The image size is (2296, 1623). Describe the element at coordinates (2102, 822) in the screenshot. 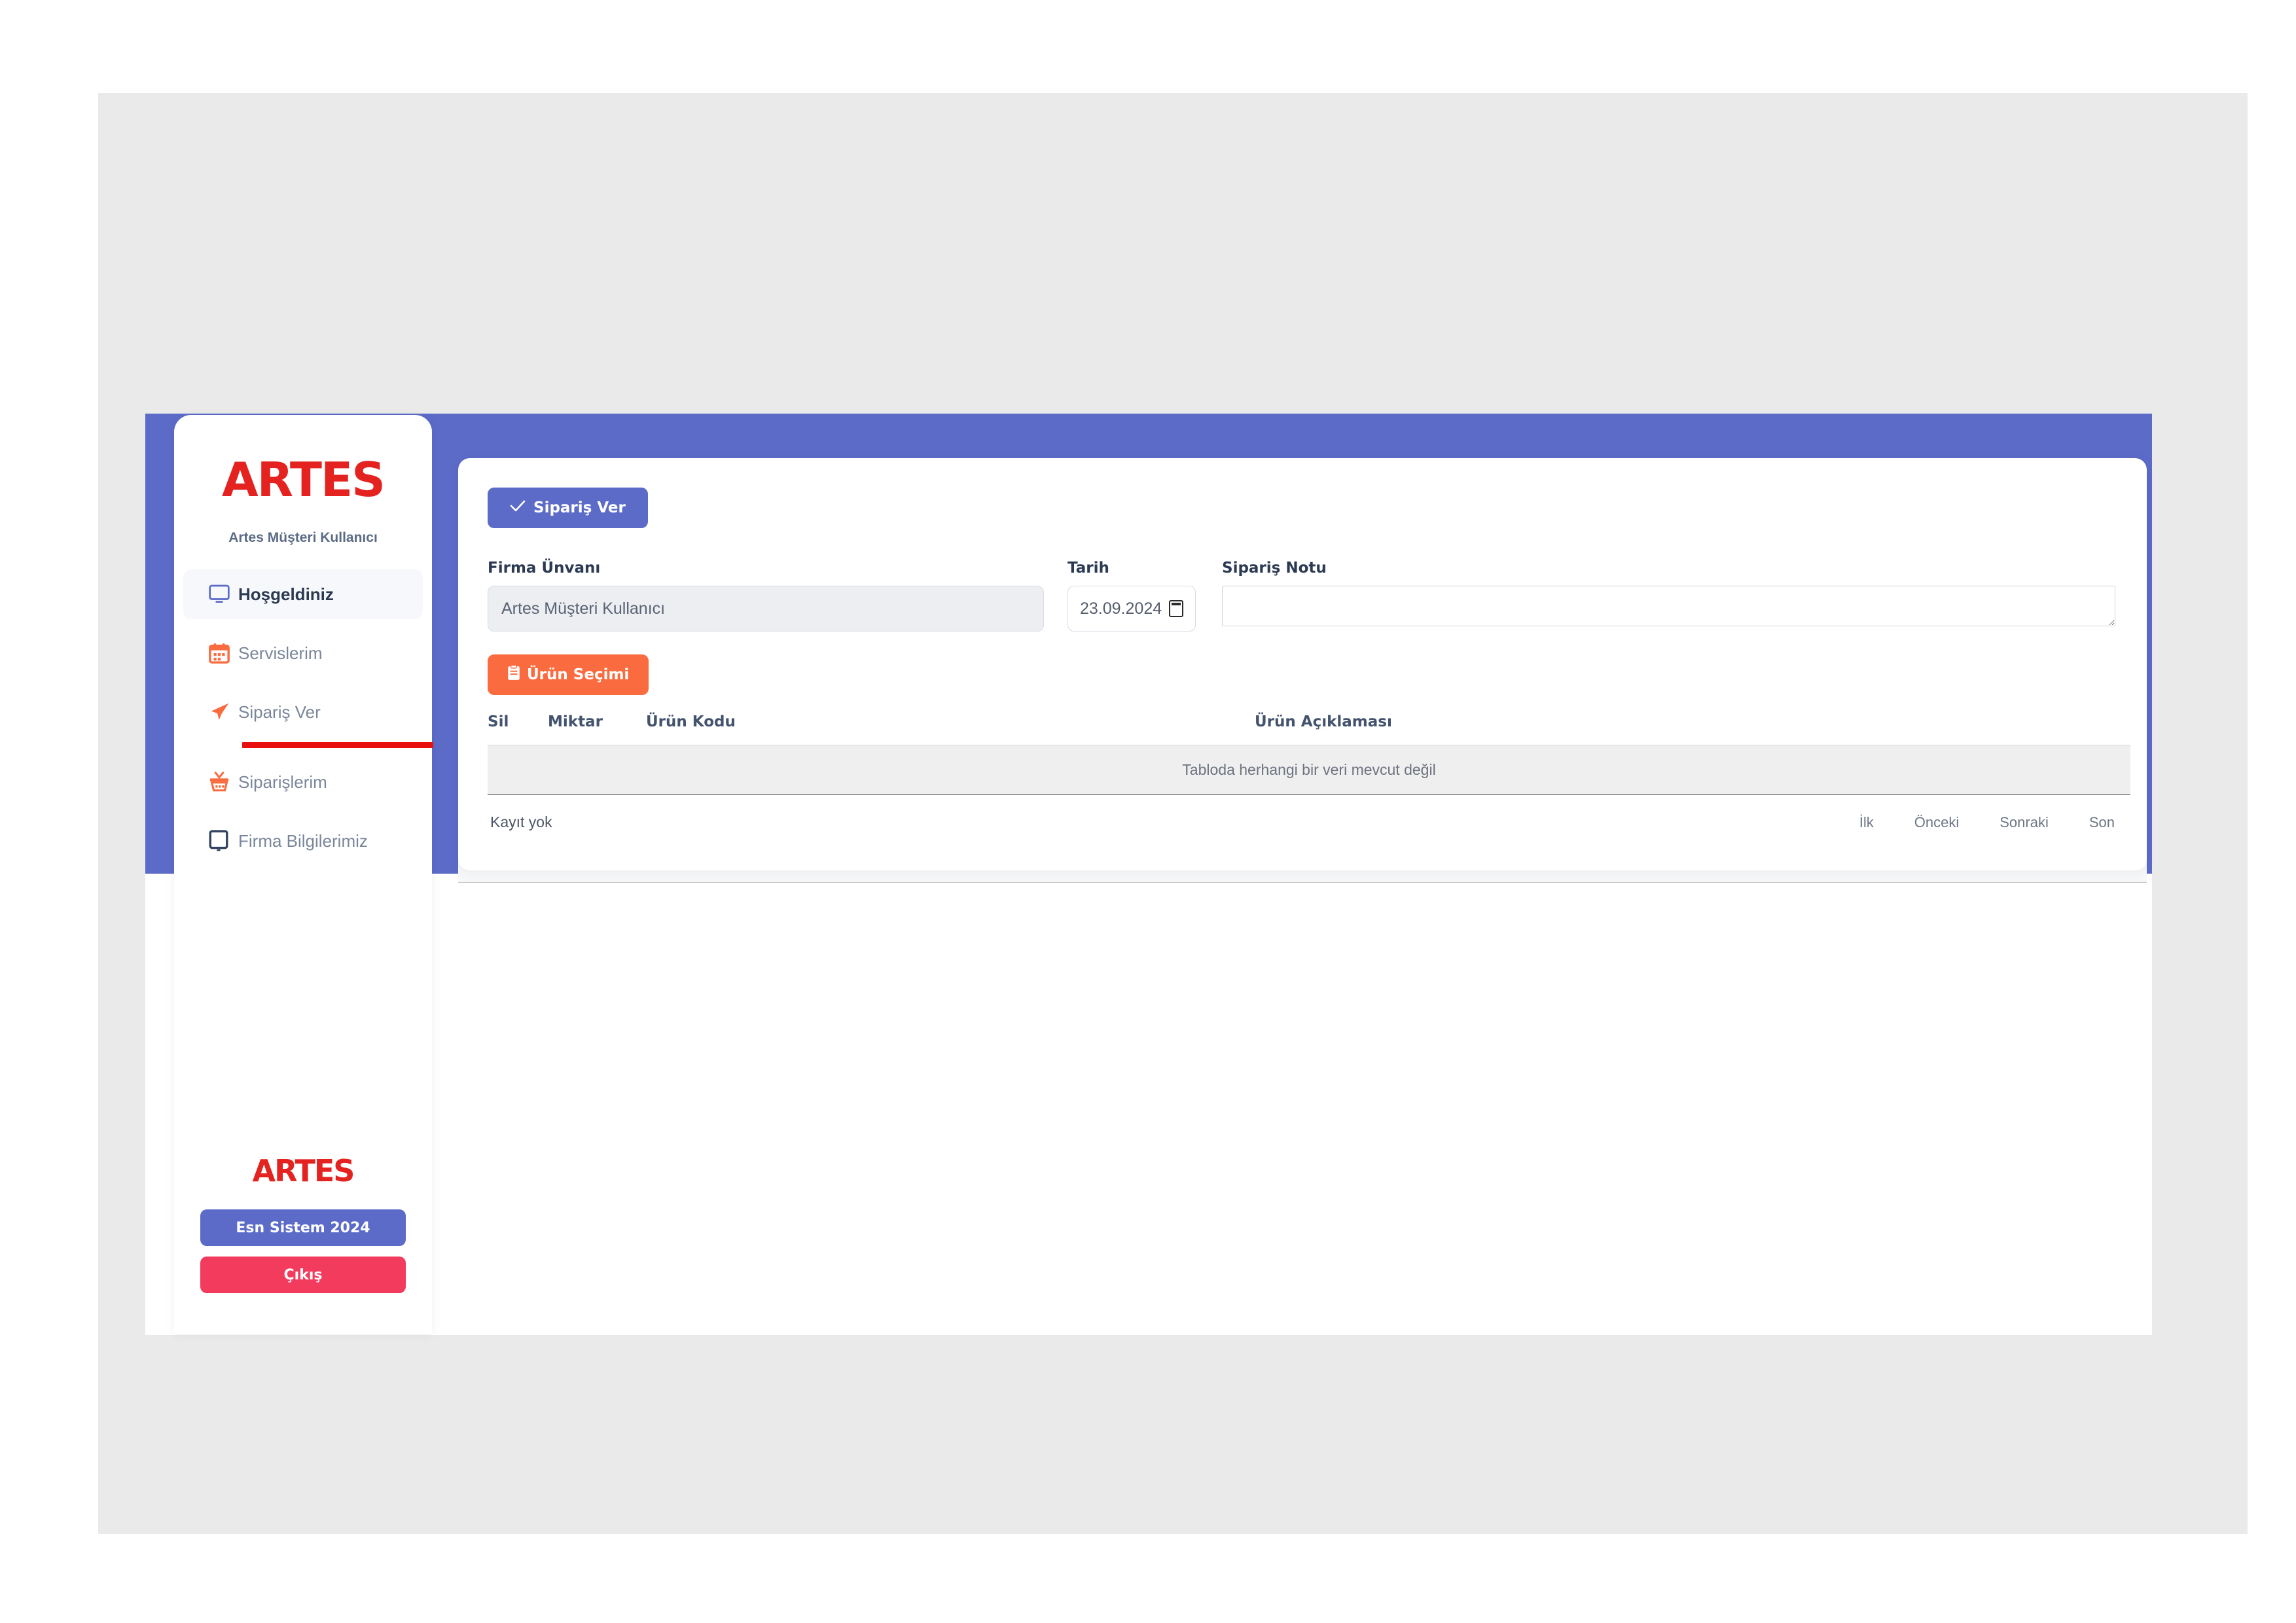

I see `pagination-last: Son` at that location.